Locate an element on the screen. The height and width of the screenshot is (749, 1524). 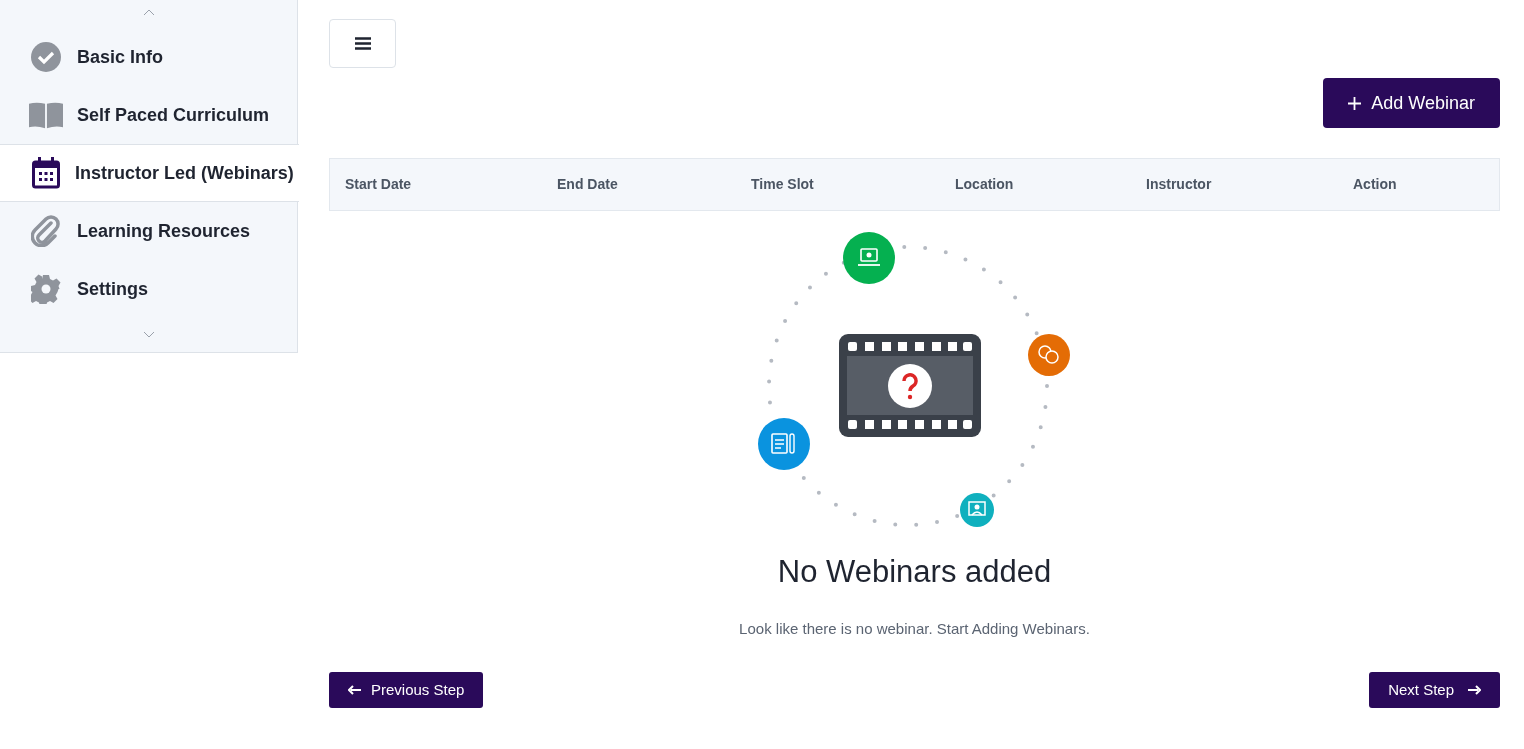
check-circle-icon is located at coordinates (46, 57).